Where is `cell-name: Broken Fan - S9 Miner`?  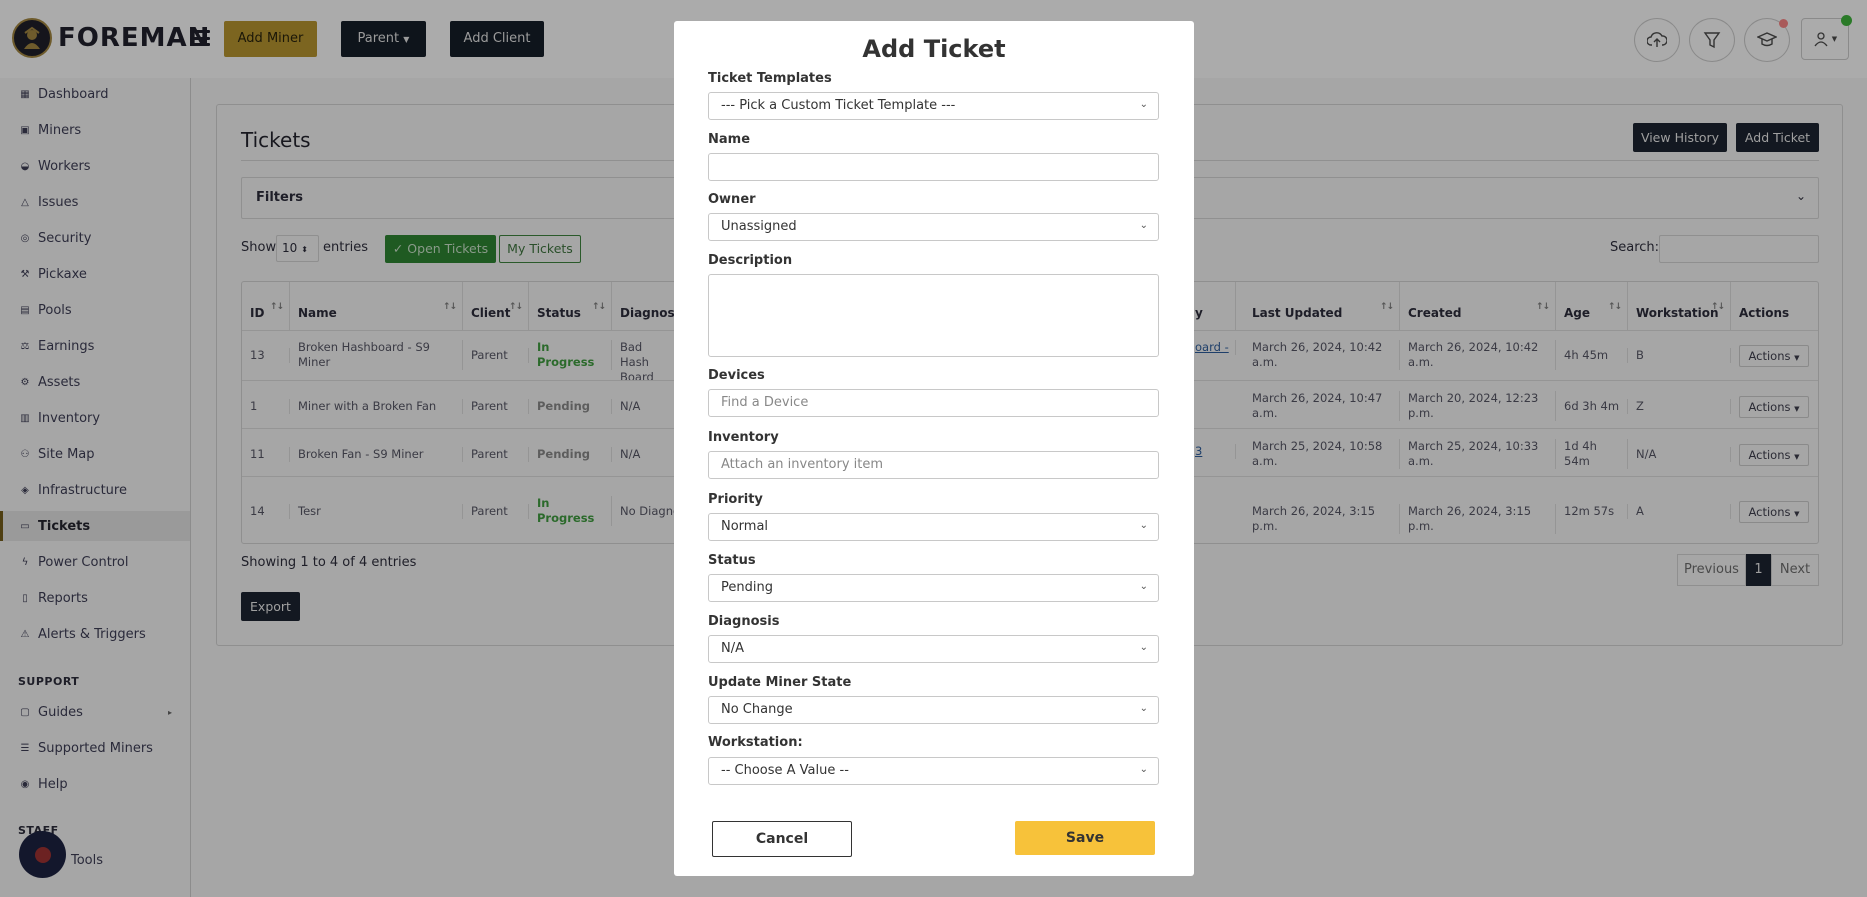
cell-name: Broken Fan - S9 Miner is located at coordinates (376, 454).